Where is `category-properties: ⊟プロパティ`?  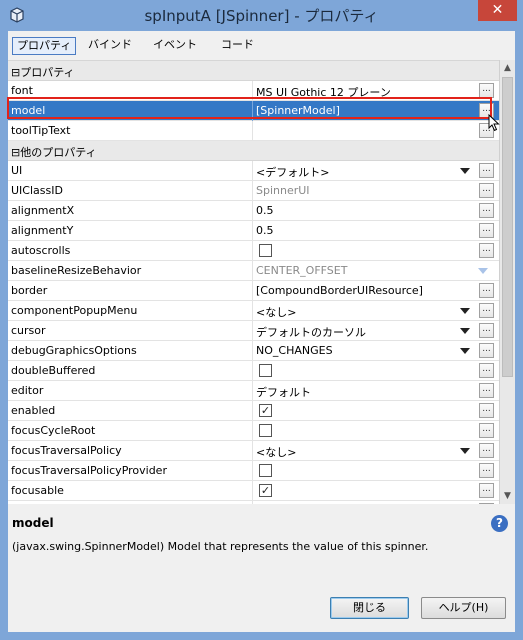 category-properties: ⊟プロパティ is located at coordinates (253, 71).